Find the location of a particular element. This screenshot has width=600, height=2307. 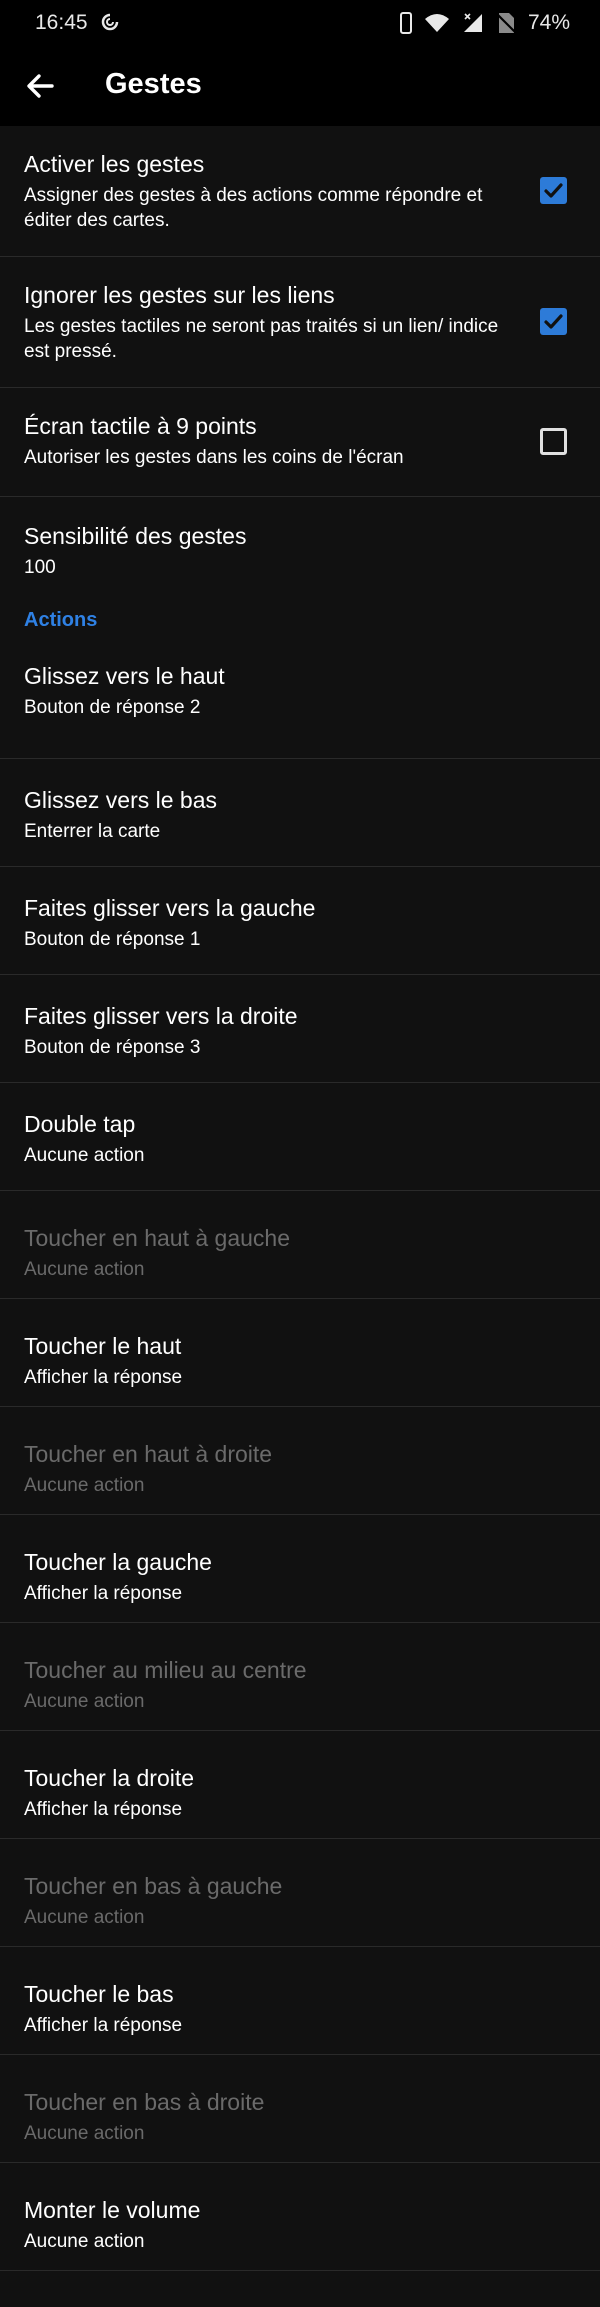

action-title: Monter le volume is located at coordinates (112, 2210).